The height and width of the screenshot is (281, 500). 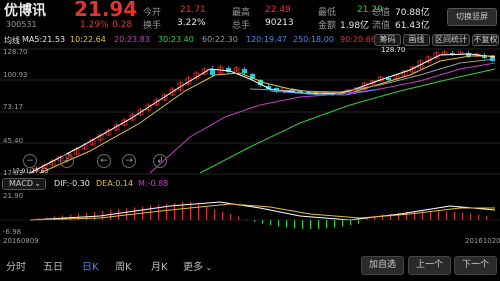 What do you see at coordinates (382, 265) in the screenshot?
I see `add-watchlist-button: 加自选` at bounding box center [382, 265].